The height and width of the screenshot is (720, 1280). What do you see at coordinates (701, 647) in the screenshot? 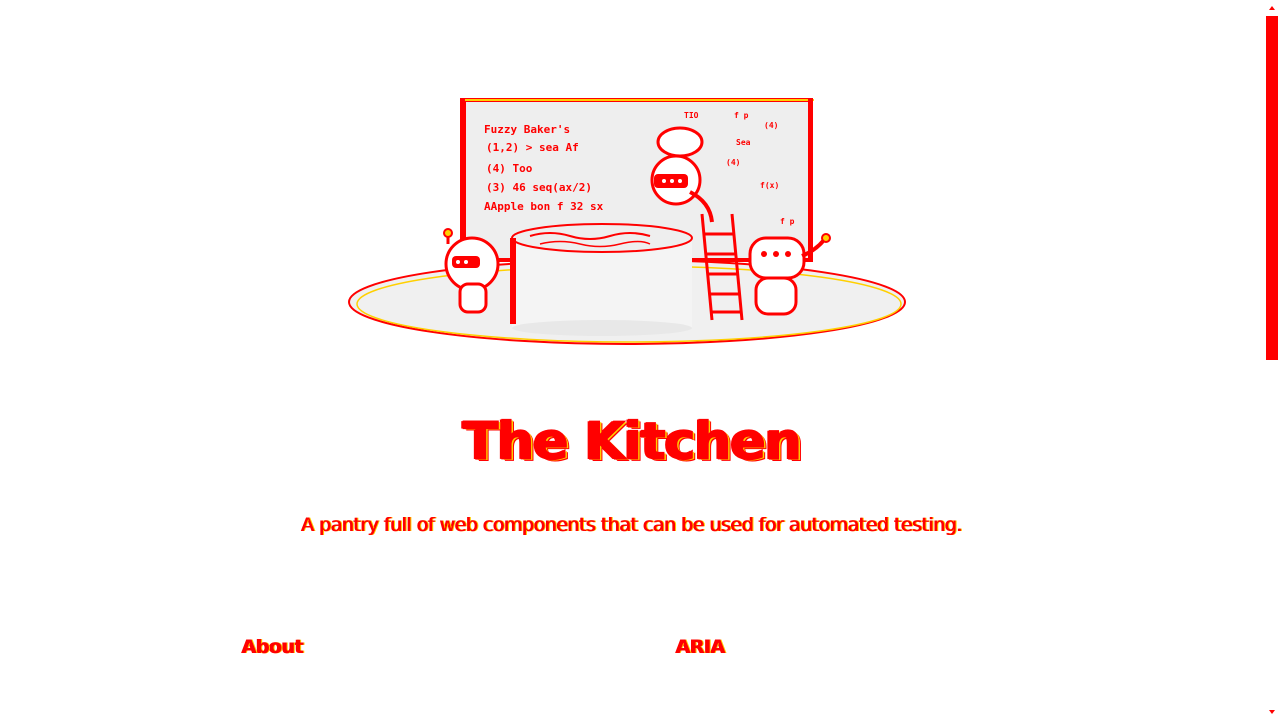
I see `section-heading-aria: ARIA` at bounding box center [701, 647].